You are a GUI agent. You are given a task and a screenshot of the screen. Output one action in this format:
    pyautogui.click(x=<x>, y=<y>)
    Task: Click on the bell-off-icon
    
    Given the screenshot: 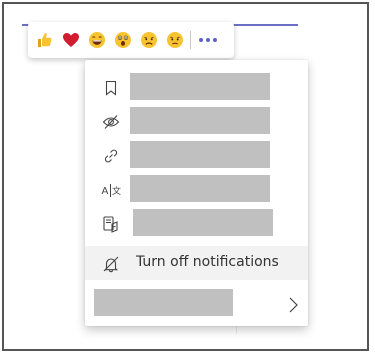 What is the action you would take?
    pyautogui.click(x=111, y=264)
    